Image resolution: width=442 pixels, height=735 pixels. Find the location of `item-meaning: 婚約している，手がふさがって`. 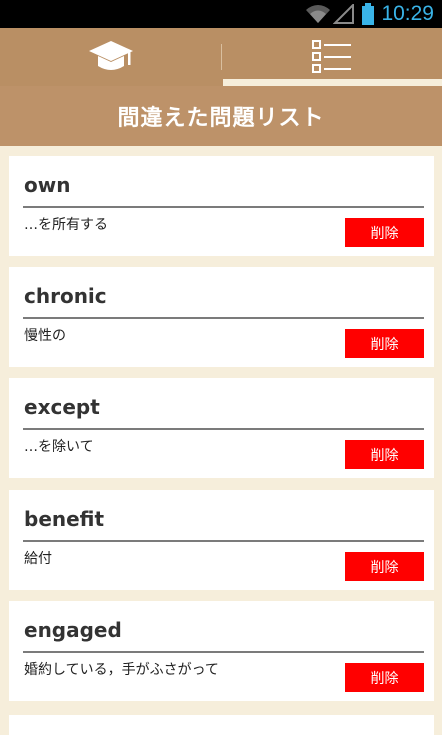

item-meaning: 婚約している，手がふさがって is located at coordinates (121, 670).